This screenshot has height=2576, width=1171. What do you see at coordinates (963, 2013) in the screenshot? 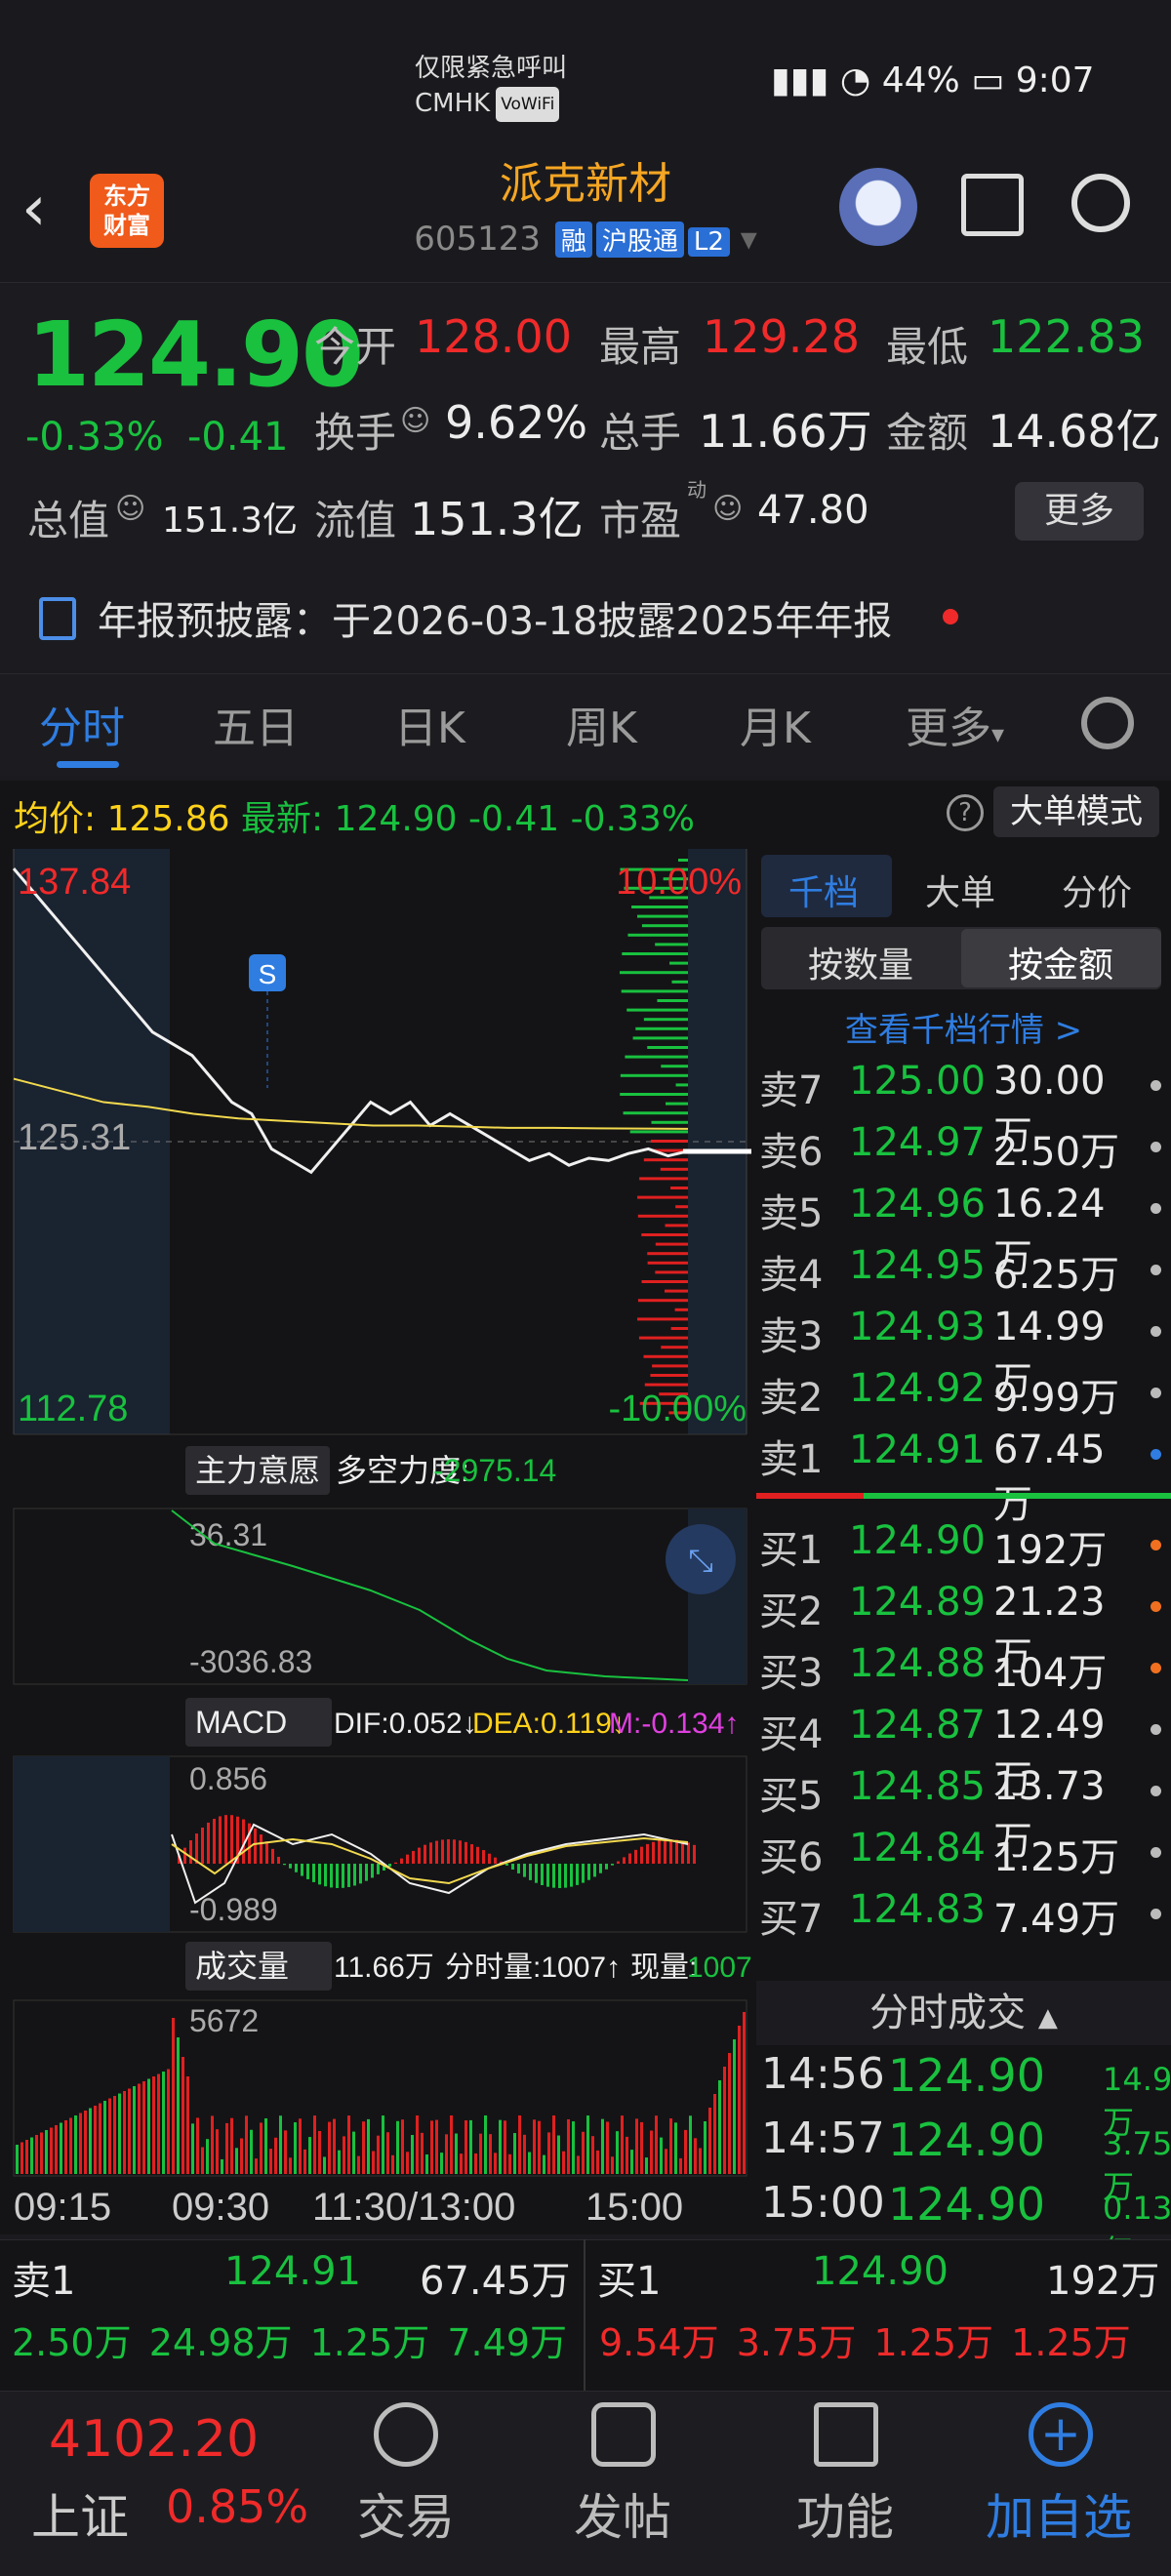
I see `trades-header: 分时成交 ▲` at bounding box center [963, 2013].